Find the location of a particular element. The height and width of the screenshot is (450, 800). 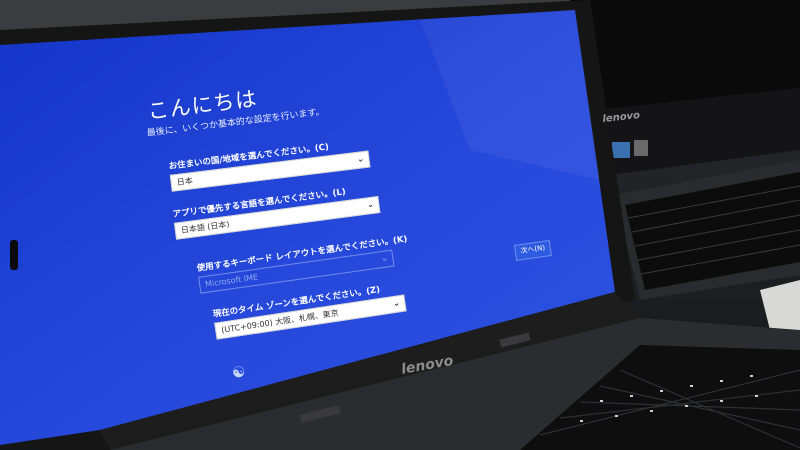

region-value: 日本 is located at coordinates (185, 182).